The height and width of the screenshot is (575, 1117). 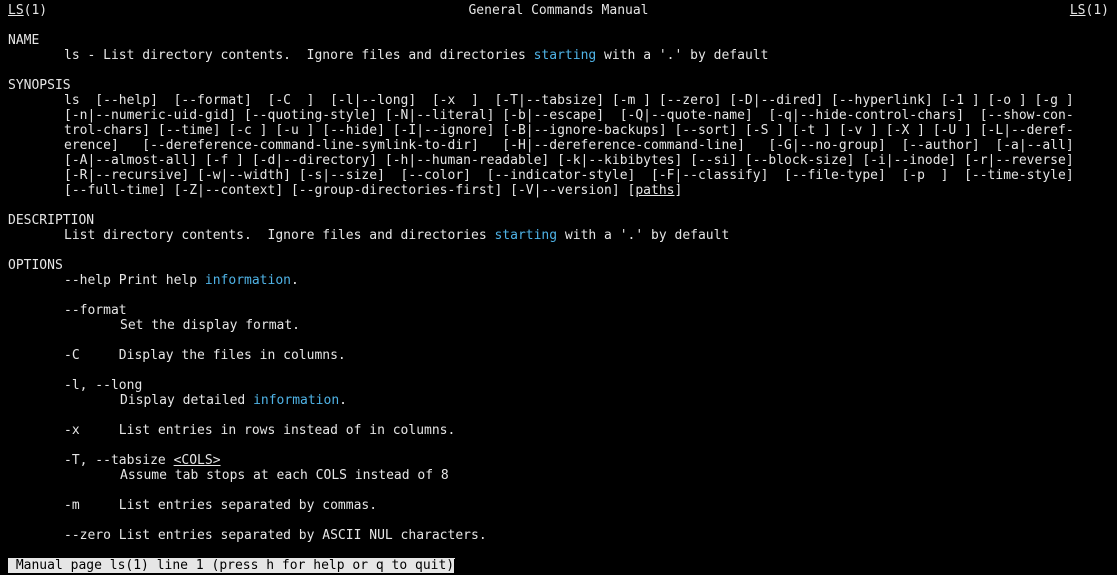 What do you see at coordinates (51, 220) in the screenshot?
I see `section-heading-description: DESCRIPTION` at bounding box center [51, 220].